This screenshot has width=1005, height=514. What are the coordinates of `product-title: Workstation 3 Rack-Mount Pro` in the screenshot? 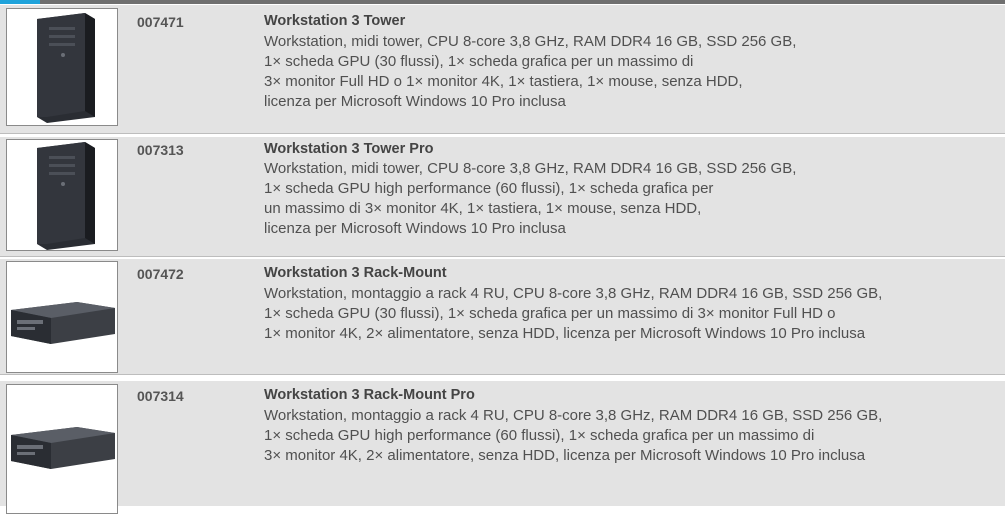 It's located at (369, 395).